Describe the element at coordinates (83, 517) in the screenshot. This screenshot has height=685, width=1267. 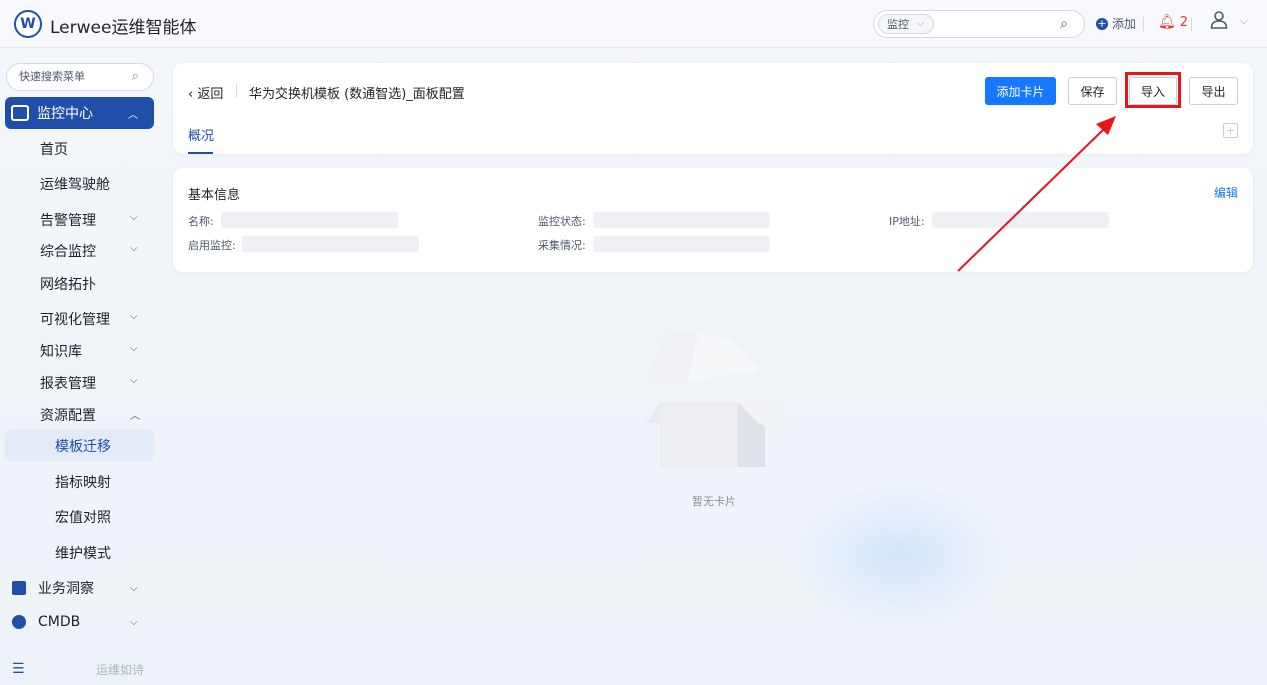
I see `sidebar-subitem-macro: 宏值对照` at that location.